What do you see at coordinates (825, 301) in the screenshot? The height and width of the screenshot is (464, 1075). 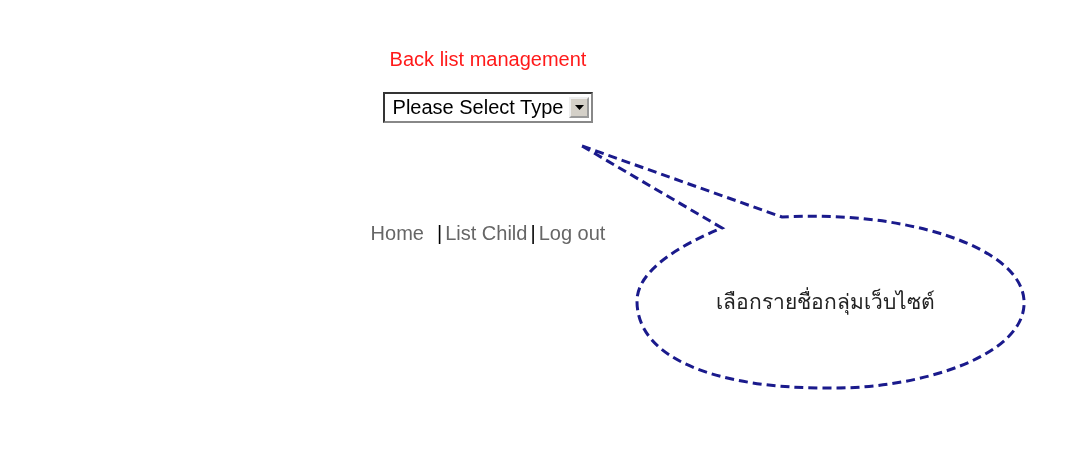 I see `callout-text: เลือกรายชื่อกลุ่มเว็บไซต์` at bounding box center [825, 301].